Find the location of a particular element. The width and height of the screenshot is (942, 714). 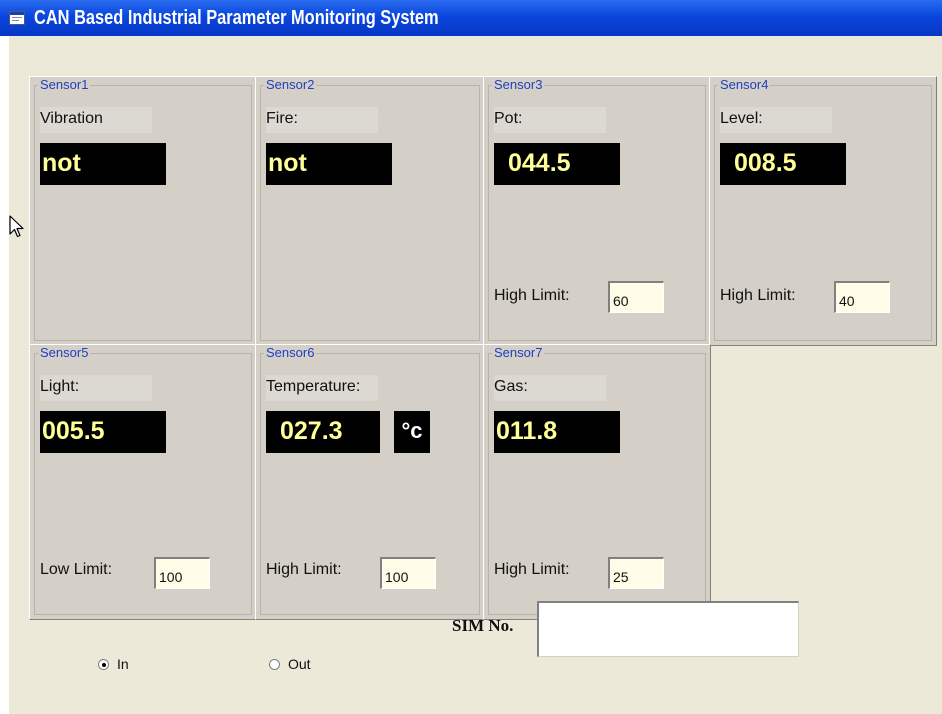

sensor6-high-limit-input: 100 is located at coordinates (408, 573).